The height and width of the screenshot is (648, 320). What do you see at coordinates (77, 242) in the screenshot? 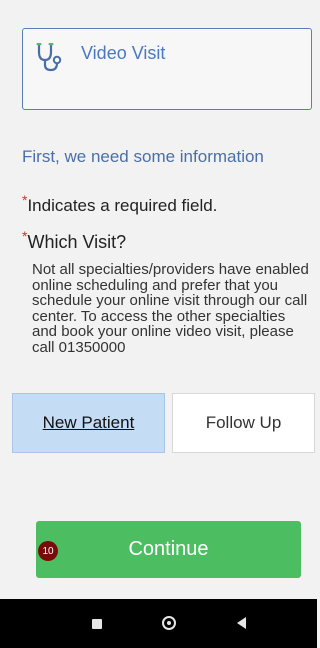
I see `which-visit-text: Which Visit?` at bounding box center [77, 242].